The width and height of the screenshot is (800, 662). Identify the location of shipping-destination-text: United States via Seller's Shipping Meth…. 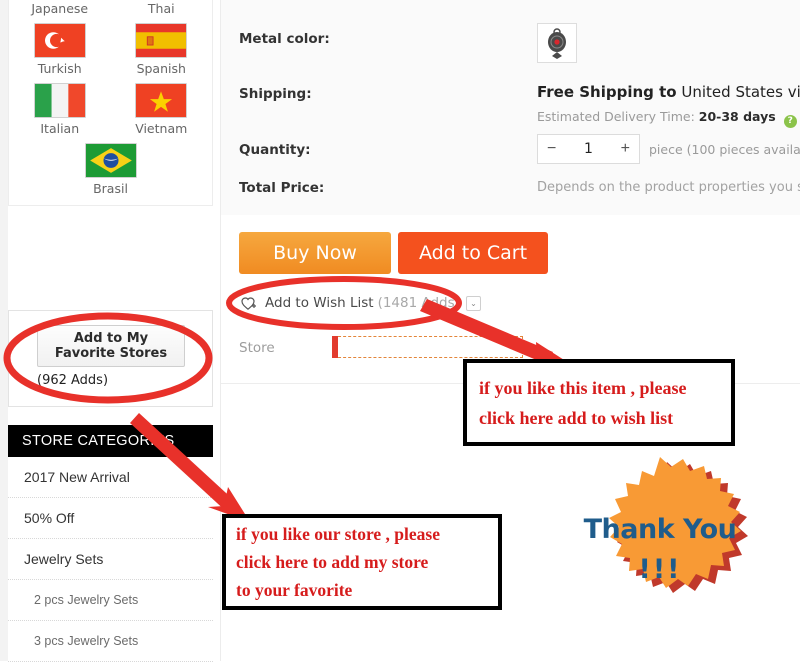
(740, 92).